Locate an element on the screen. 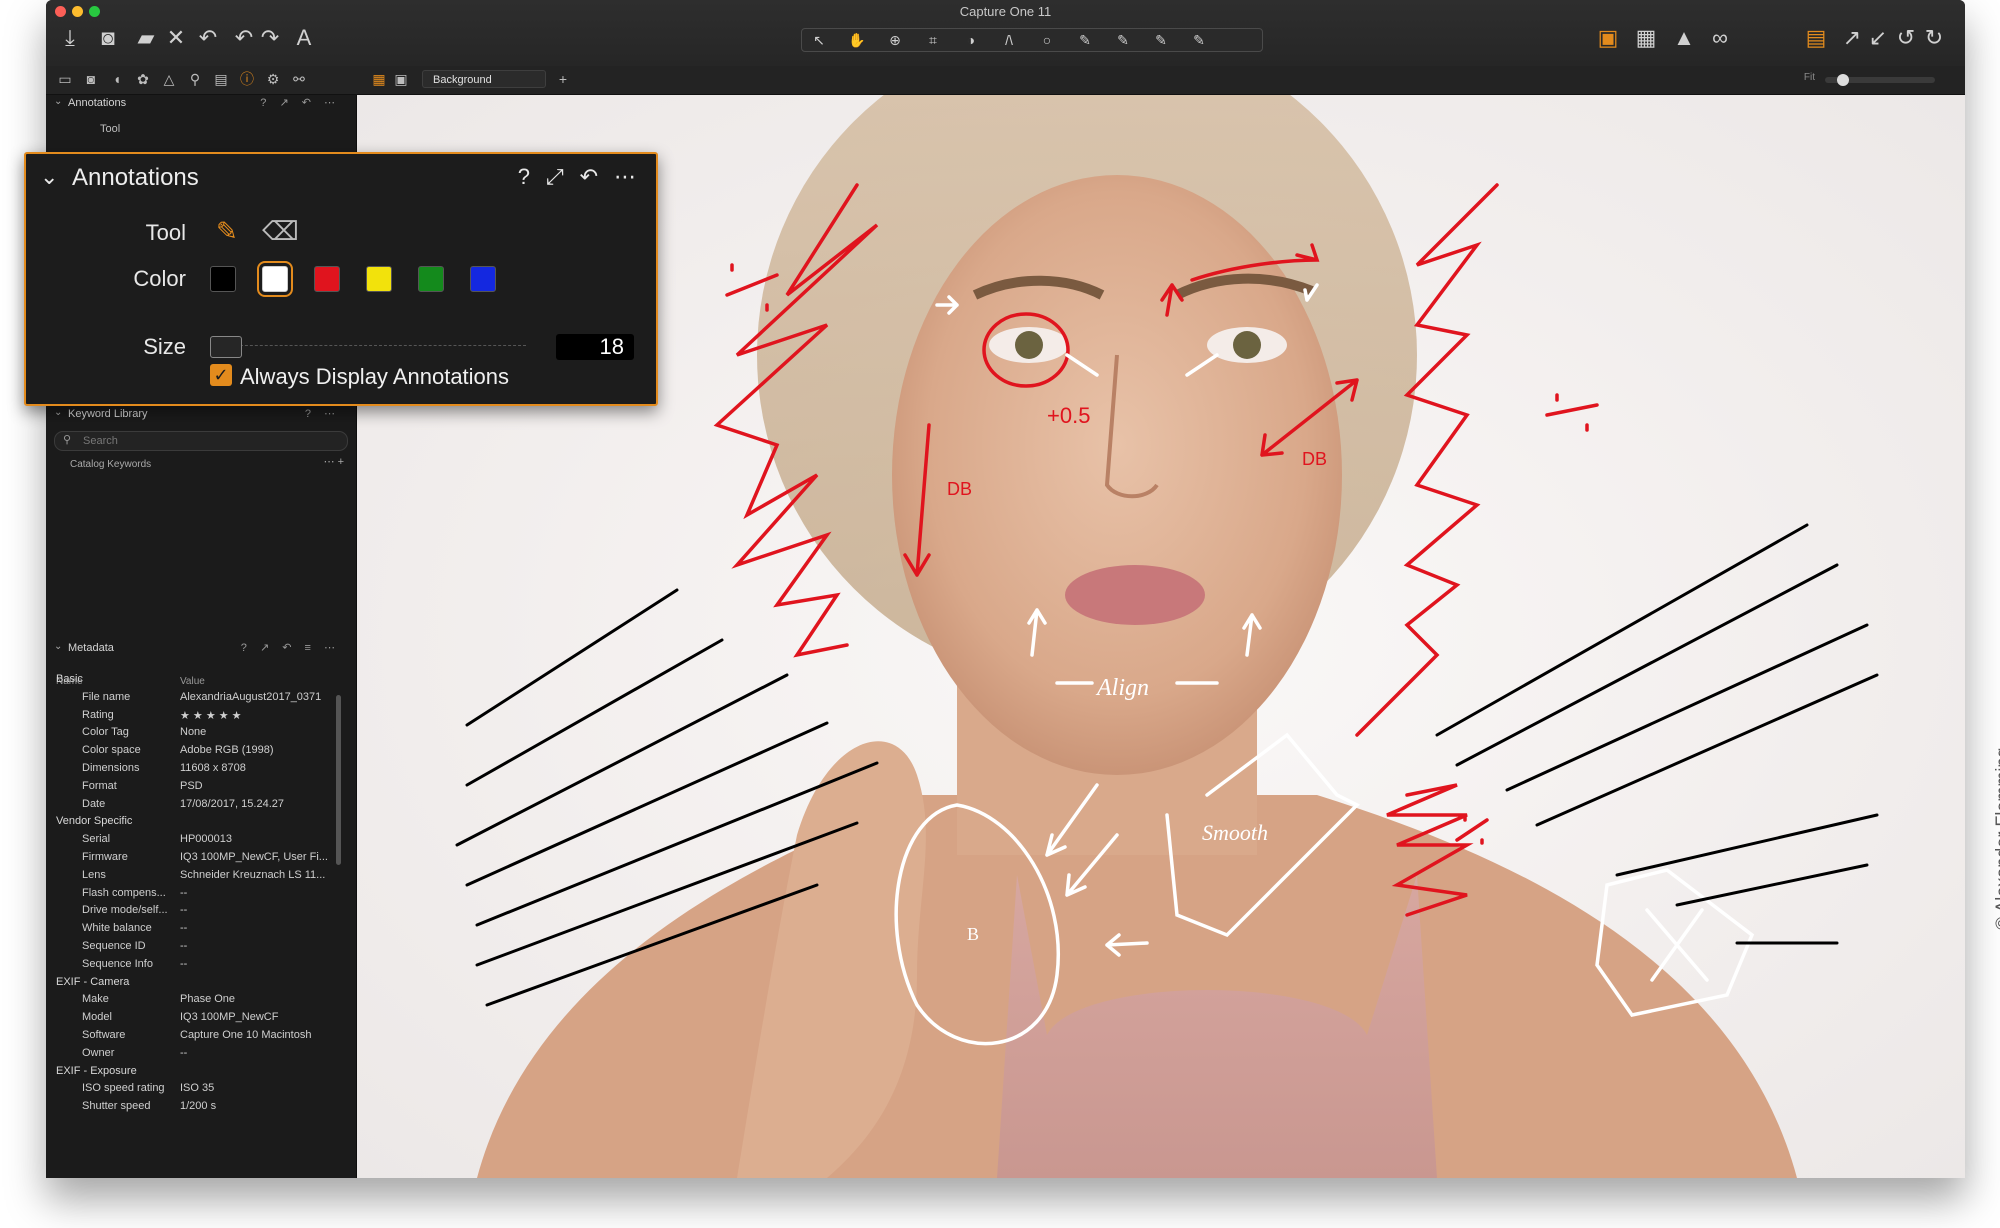  keyword-search-input: ⚲ Search is located at coordinates (201, 441).